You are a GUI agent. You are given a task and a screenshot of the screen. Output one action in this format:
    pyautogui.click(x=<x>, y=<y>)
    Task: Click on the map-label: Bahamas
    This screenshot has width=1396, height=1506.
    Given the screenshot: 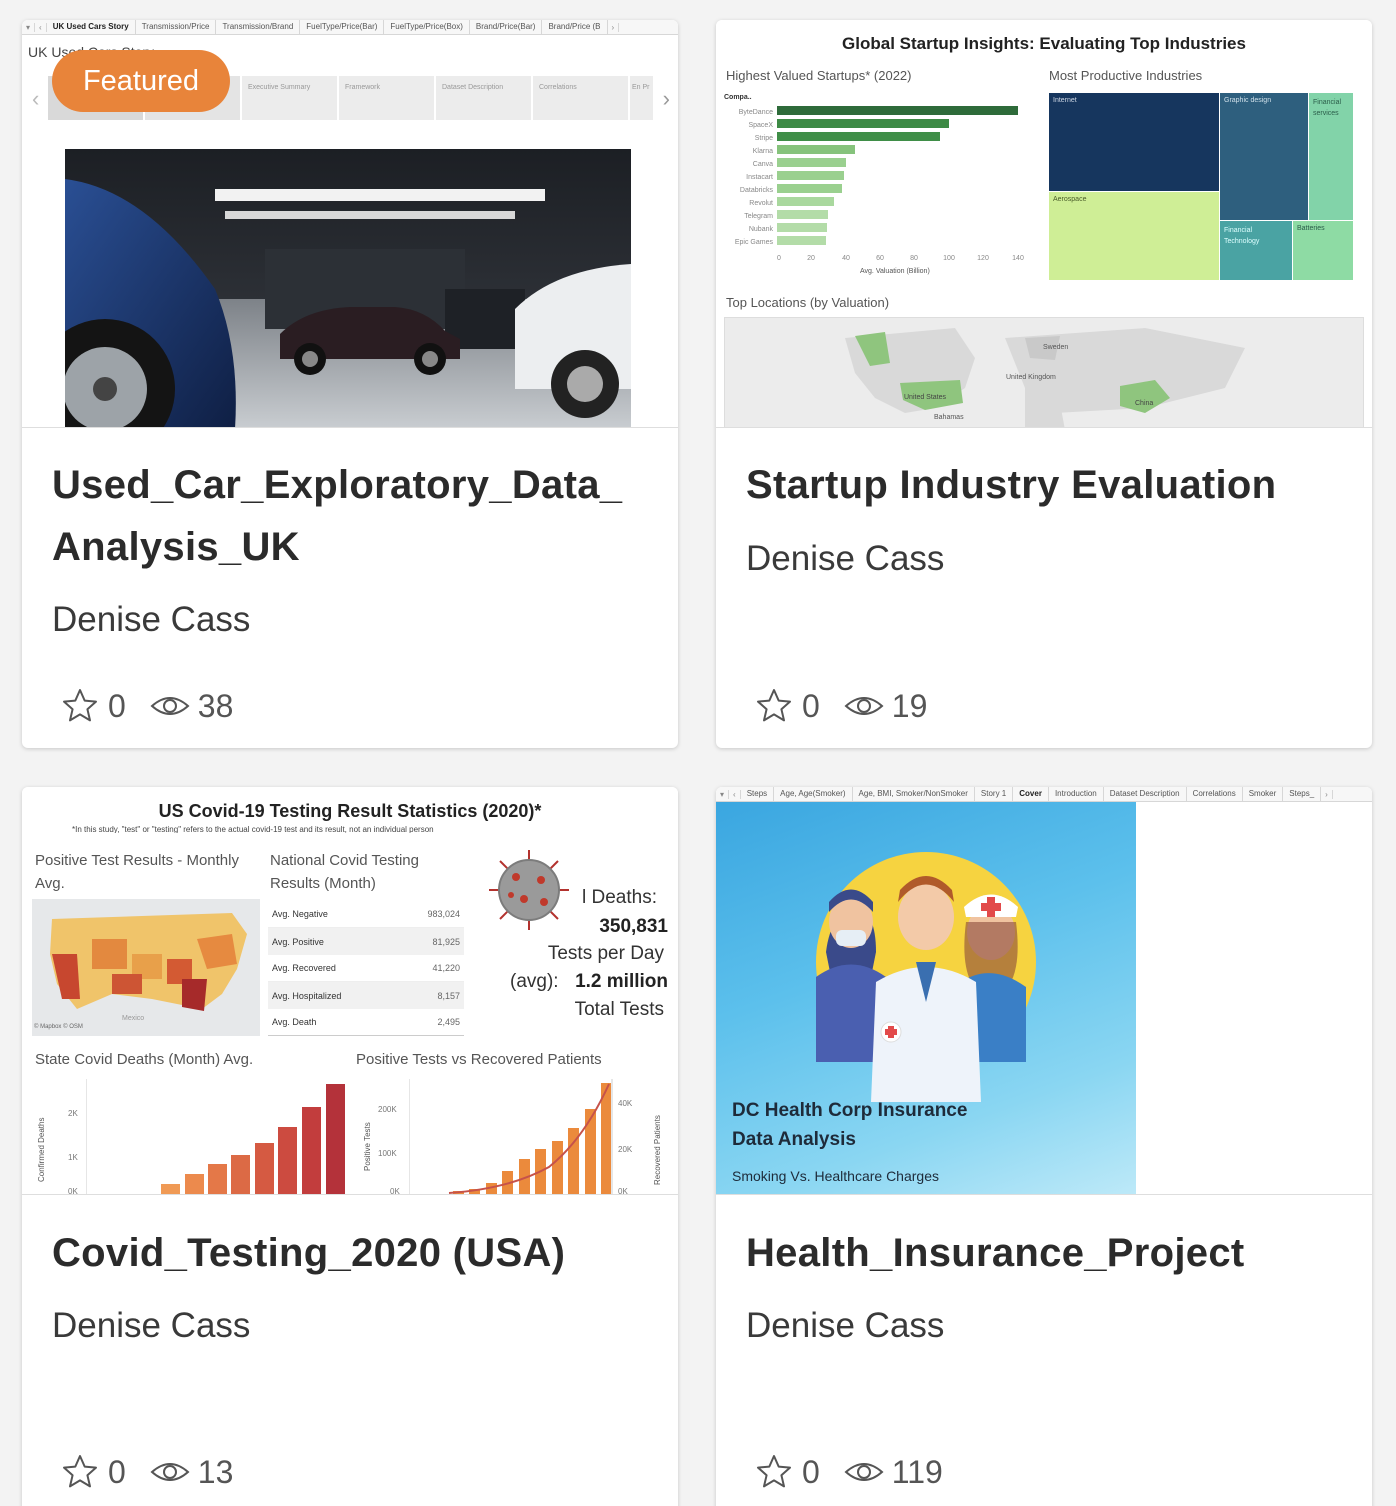 What is the action you would take?
    pyautogui.click(x=949, y=417)
    